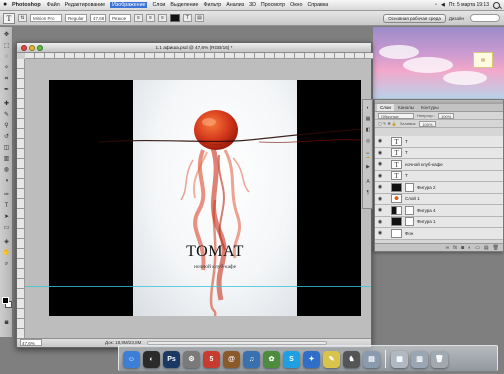  Describe the element at coordinates (351, 359) in the screenshot. I see `dock-chess-icon: ♞` at that location.